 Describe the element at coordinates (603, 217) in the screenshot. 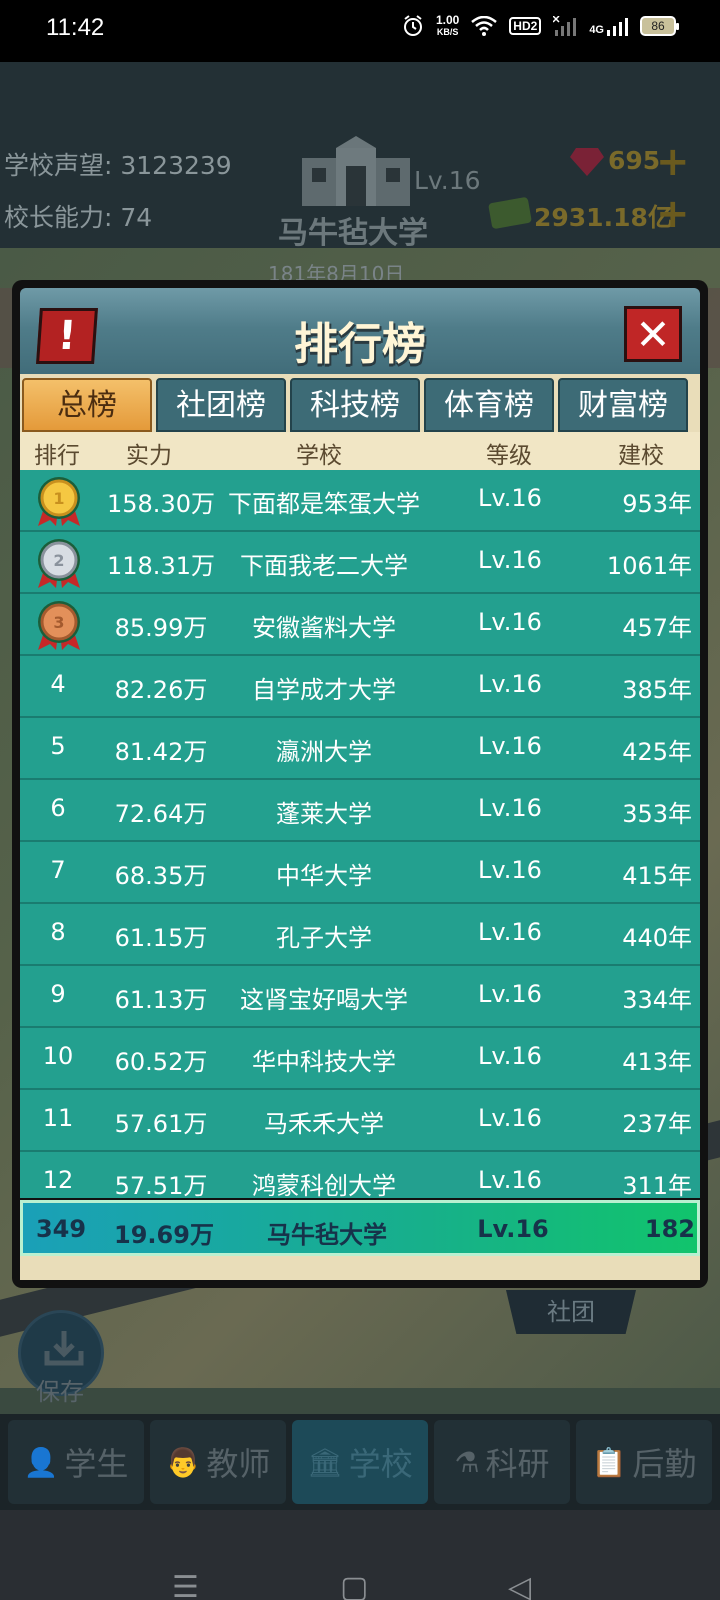

I see `money-count: 2931.18亿` at that location.